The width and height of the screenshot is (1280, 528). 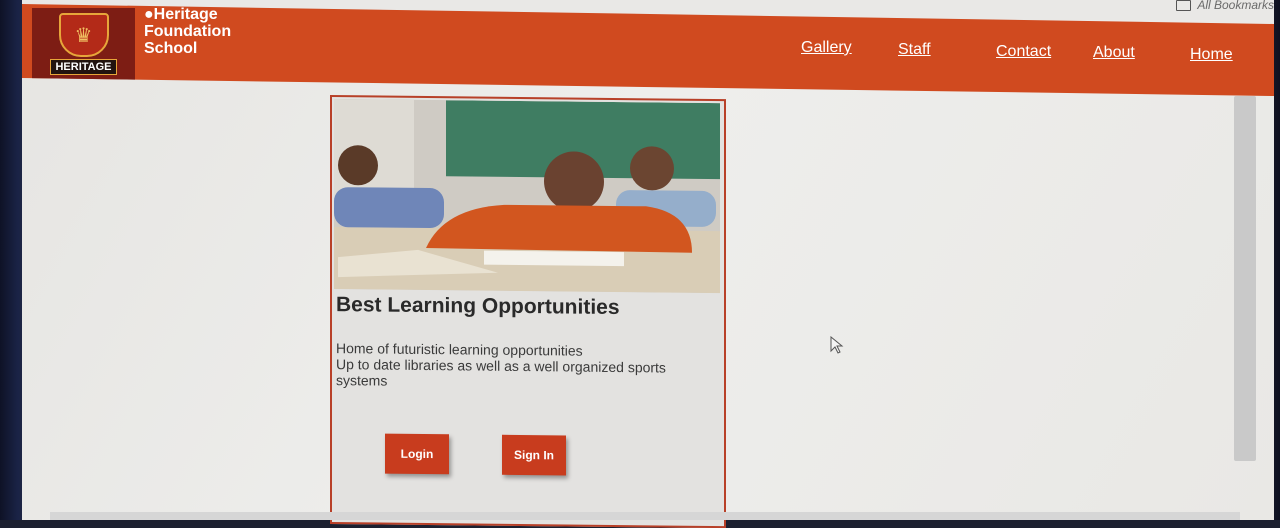 I want to click on sign-in-button: Sign In, so click(x=534, y=455).